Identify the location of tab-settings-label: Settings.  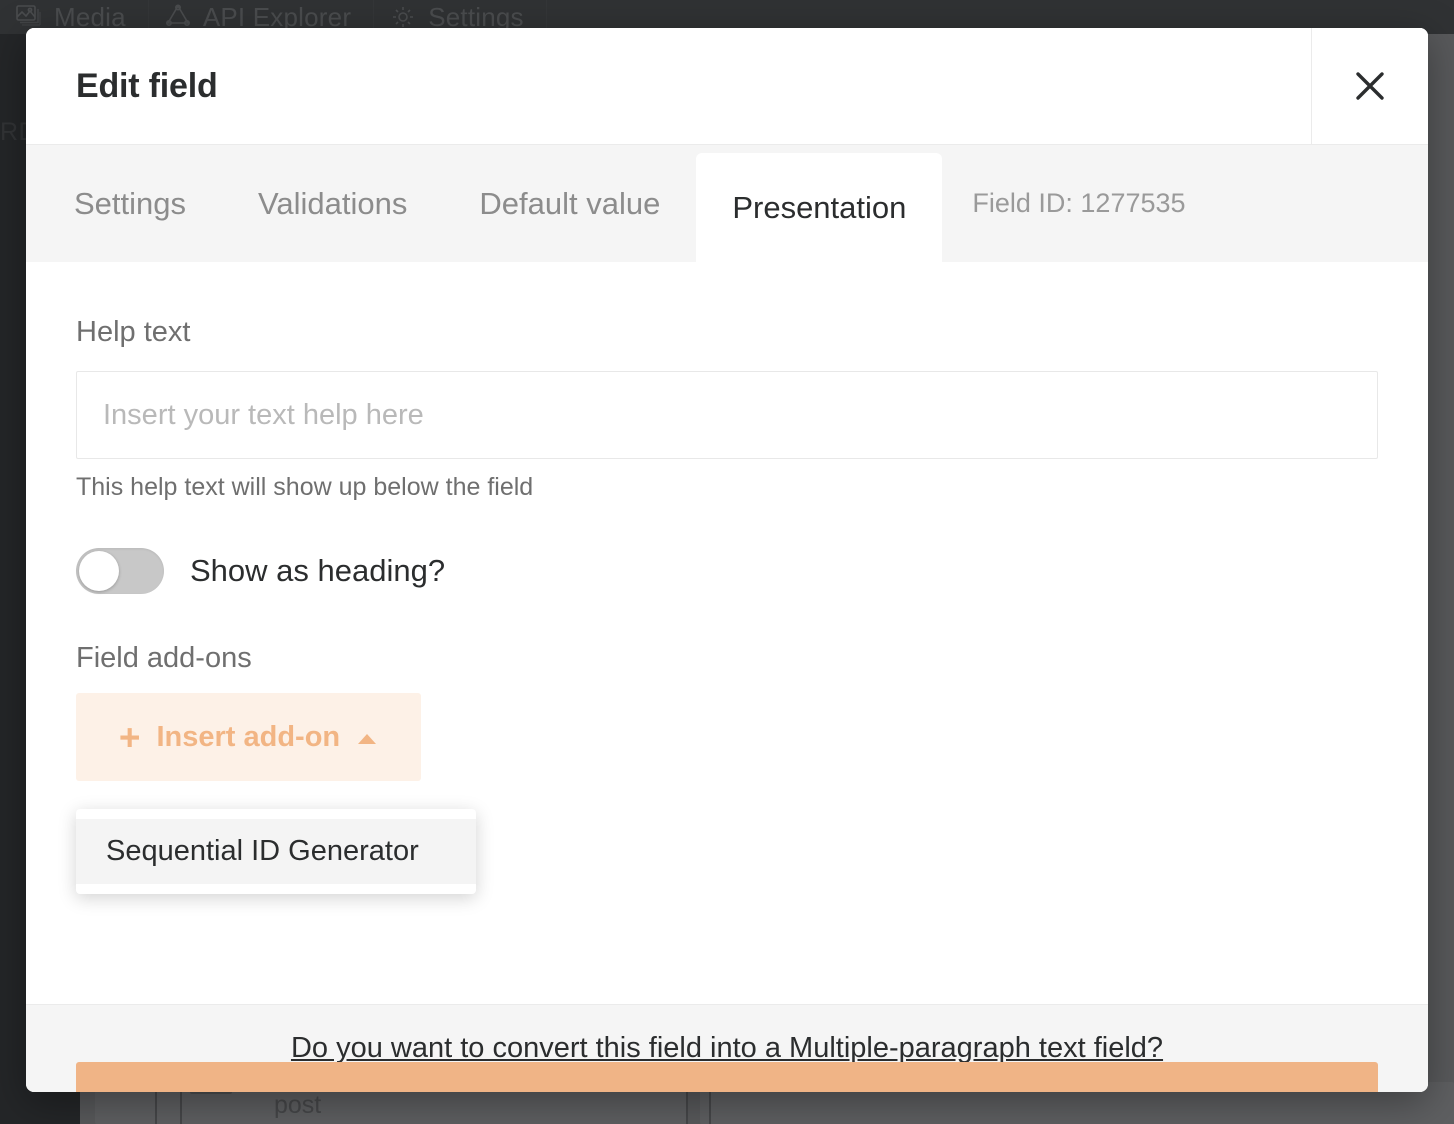
(130, 203).